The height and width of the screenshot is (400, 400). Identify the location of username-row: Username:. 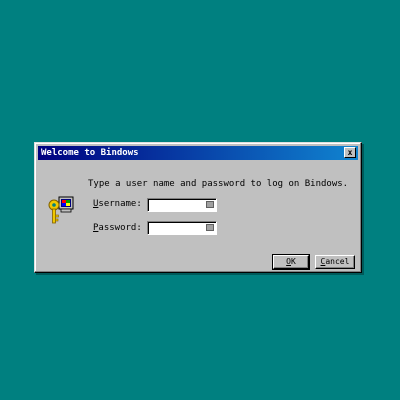
(119, 204).